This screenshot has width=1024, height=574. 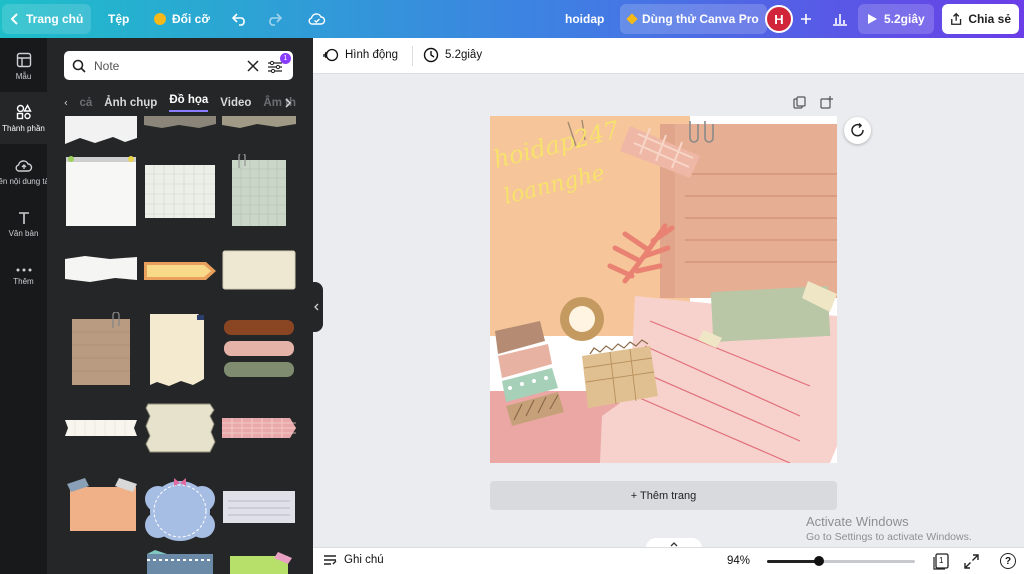 I want to click on rail-item-uploads: Tải lên nội dung tải lên, so click(x=23, y=172).